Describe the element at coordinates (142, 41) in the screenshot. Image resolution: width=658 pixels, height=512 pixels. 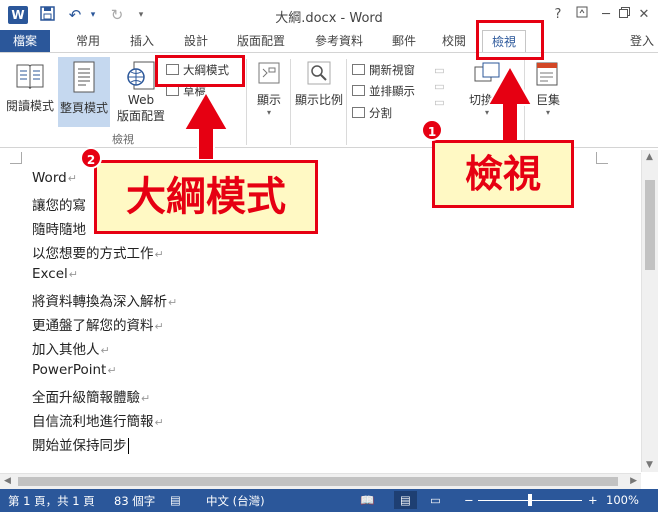
I see `tab-insert: 插入` at that location.